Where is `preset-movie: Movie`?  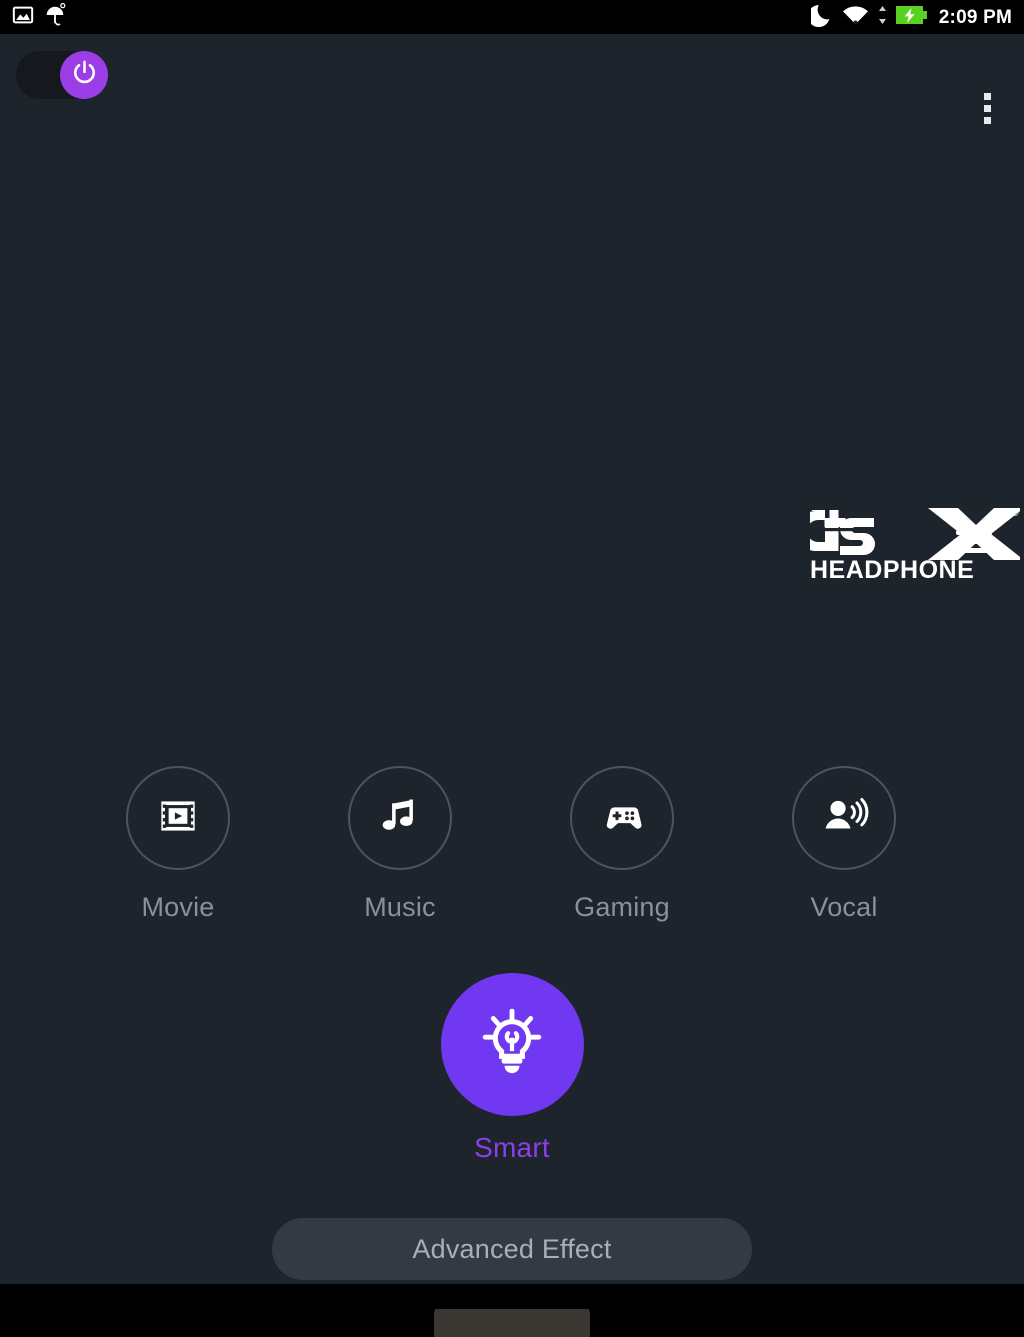
preset-movie: Movie is located at coordinates (178, 844).